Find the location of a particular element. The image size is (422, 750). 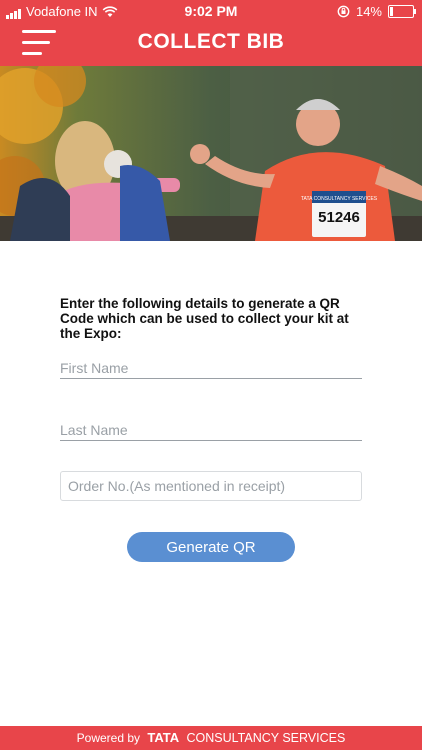

status-bar: Vodafone IN 9:02 PM 14% is located at coordinates (211, 11).